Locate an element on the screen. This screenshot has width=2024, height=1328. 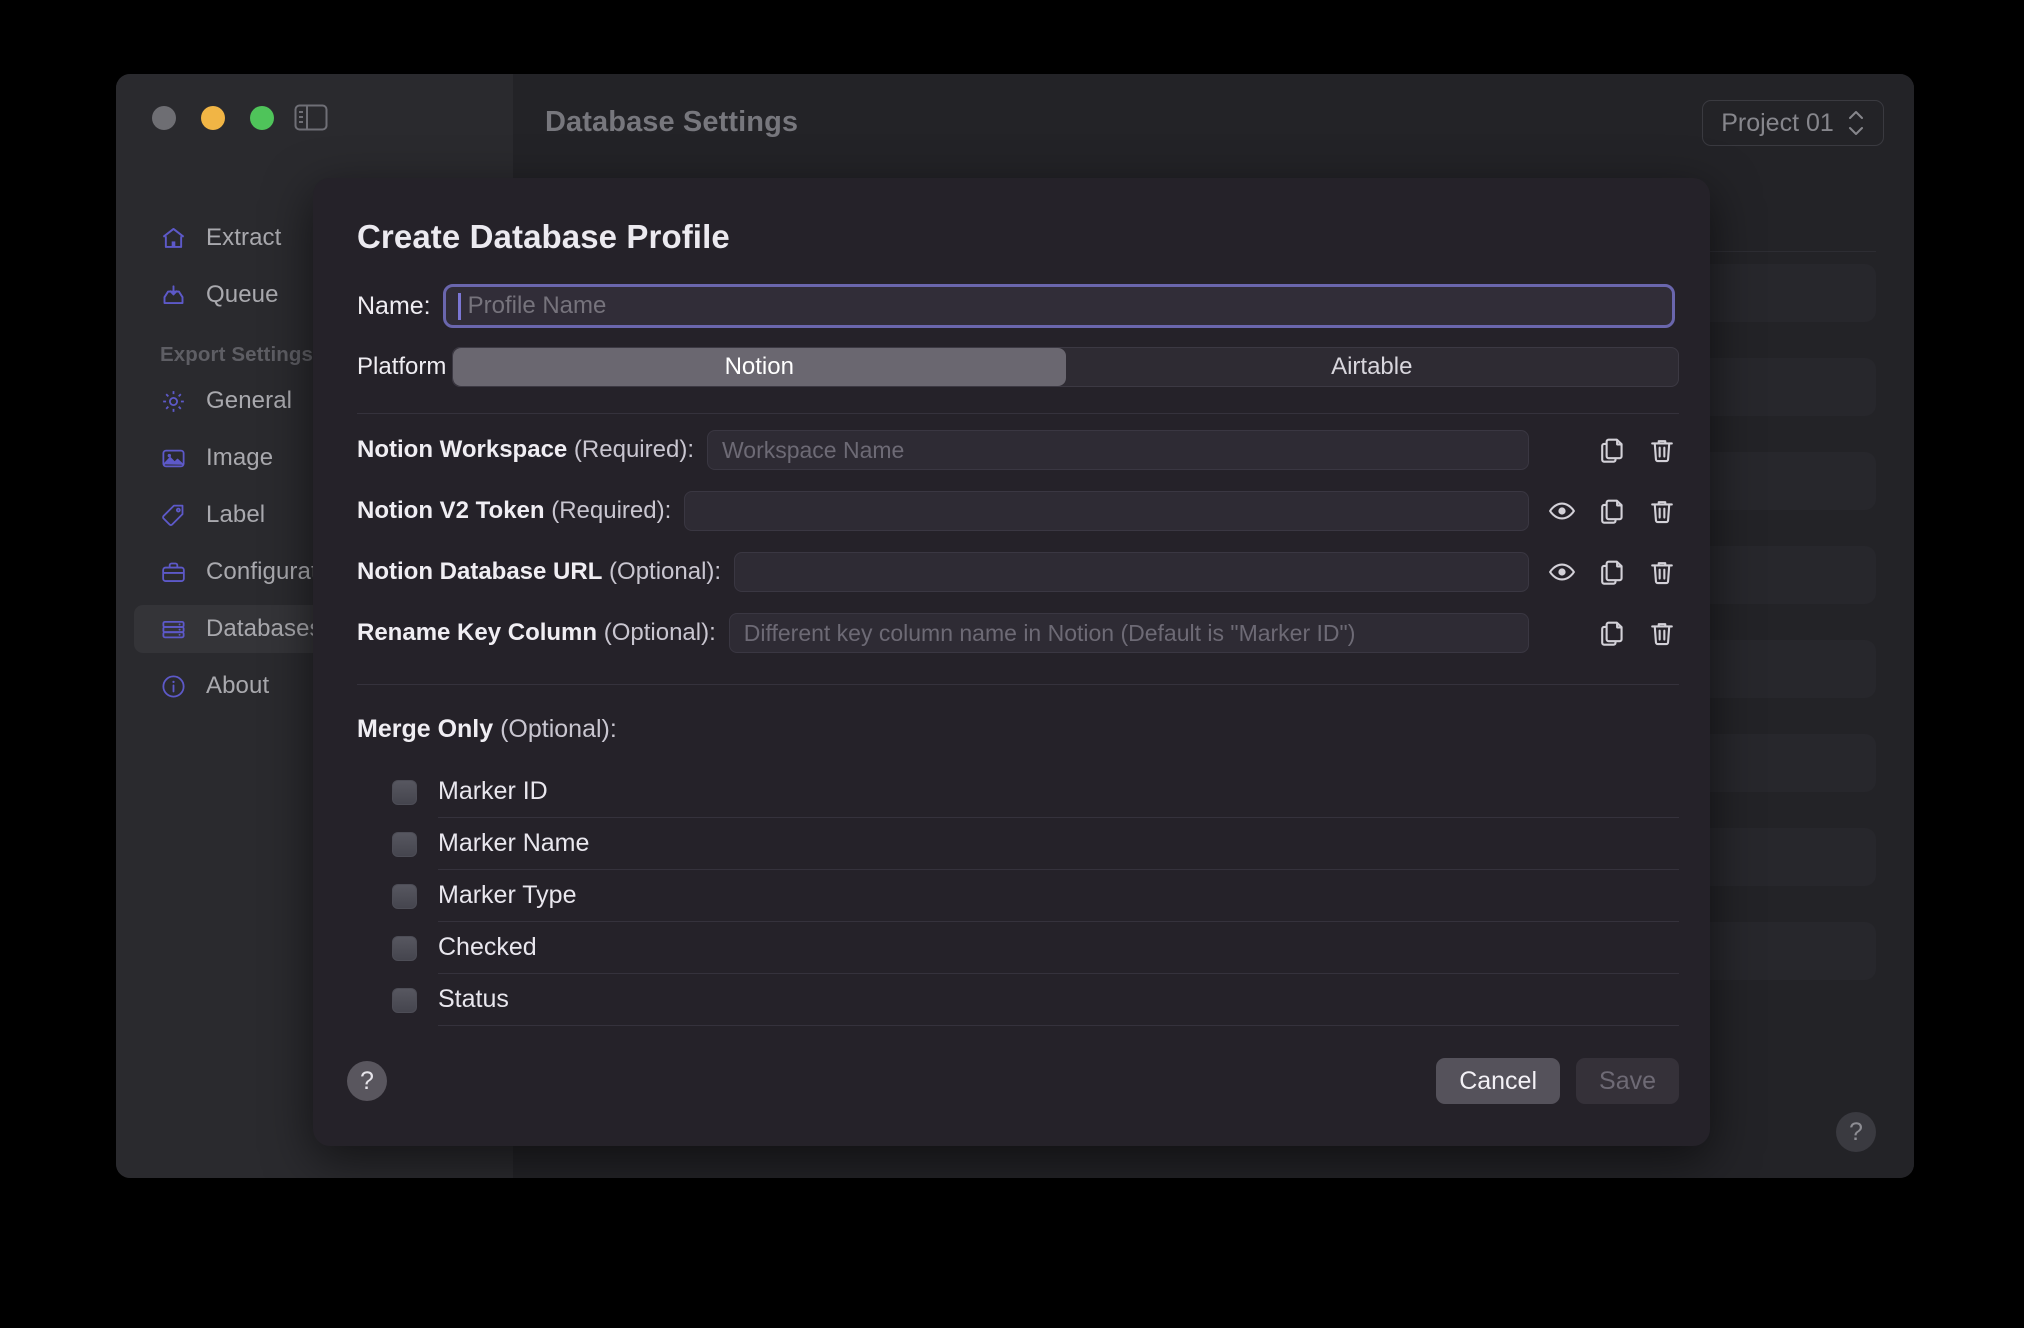
dialog-title: Create Database Profile is located at coordinates (543, 236).